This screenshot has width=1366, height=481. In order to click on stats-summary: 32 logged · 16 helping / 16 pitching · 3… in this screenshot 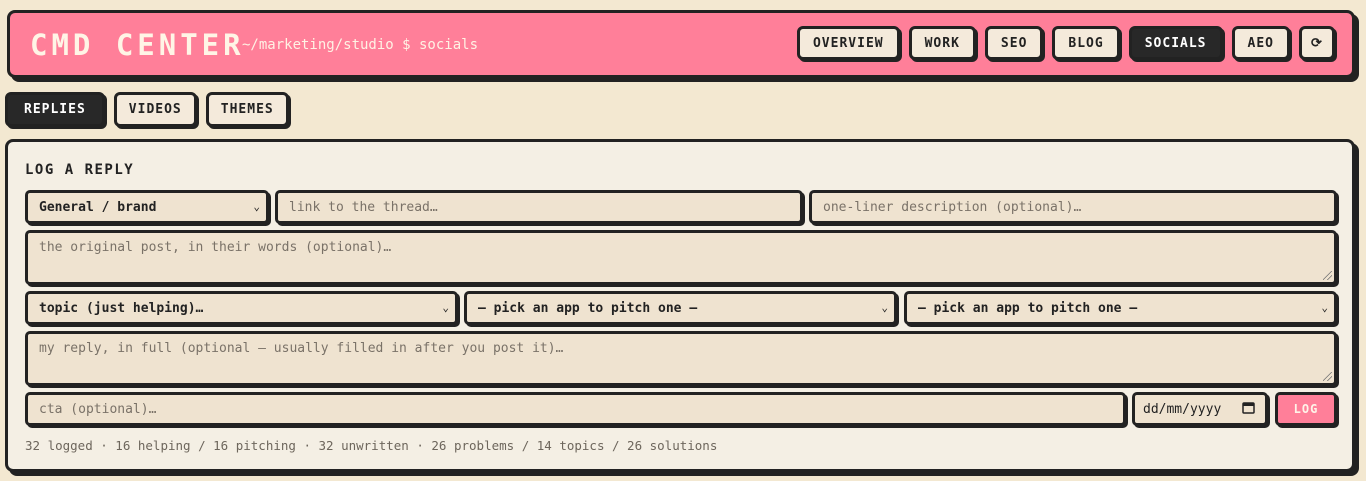, I will do `click(371, 445)`.